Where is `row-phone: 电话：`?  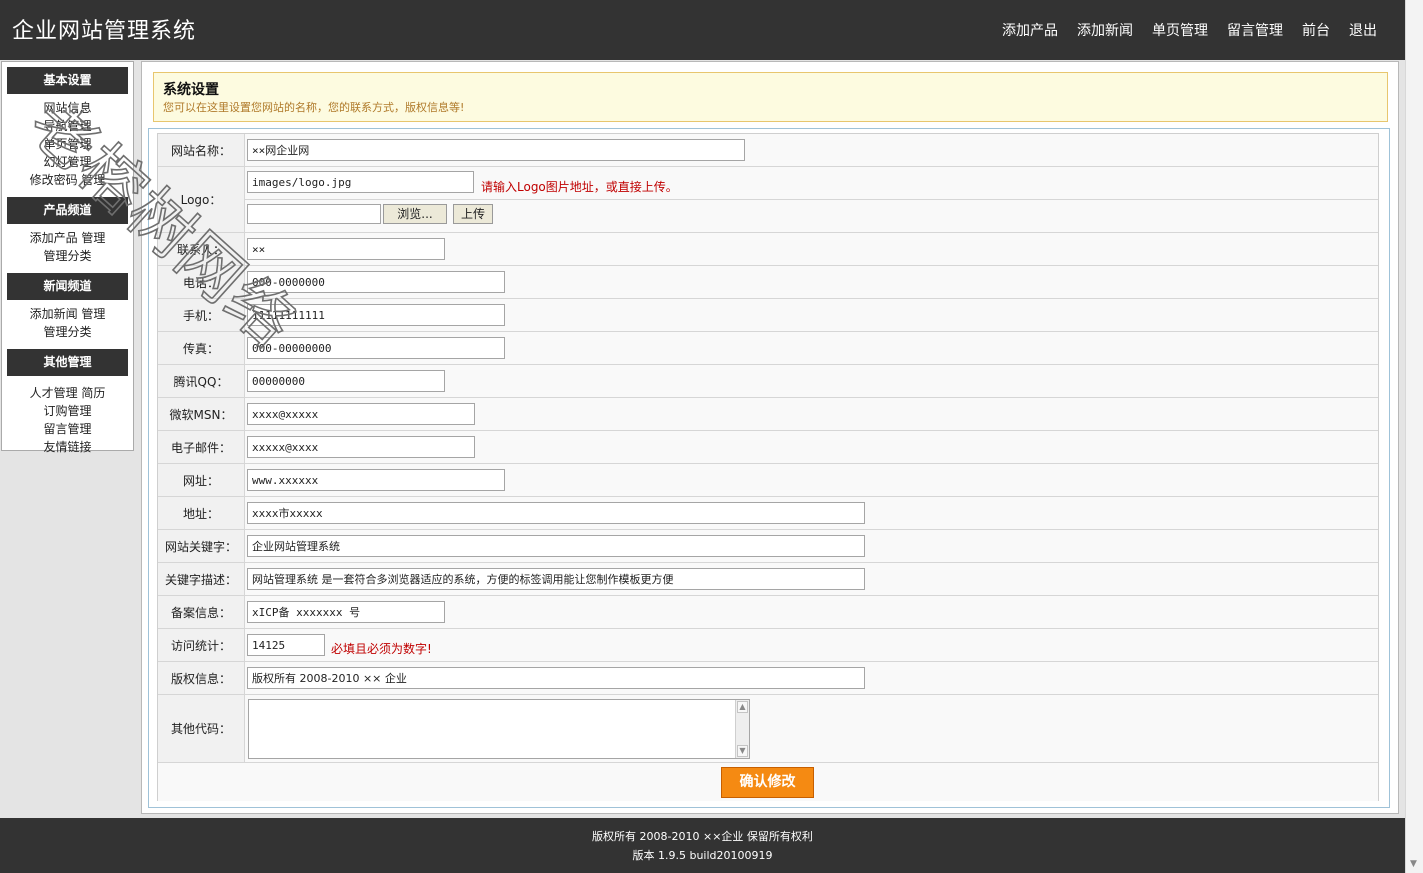 row-phone: 电话： is located at coordinates (768, 282).